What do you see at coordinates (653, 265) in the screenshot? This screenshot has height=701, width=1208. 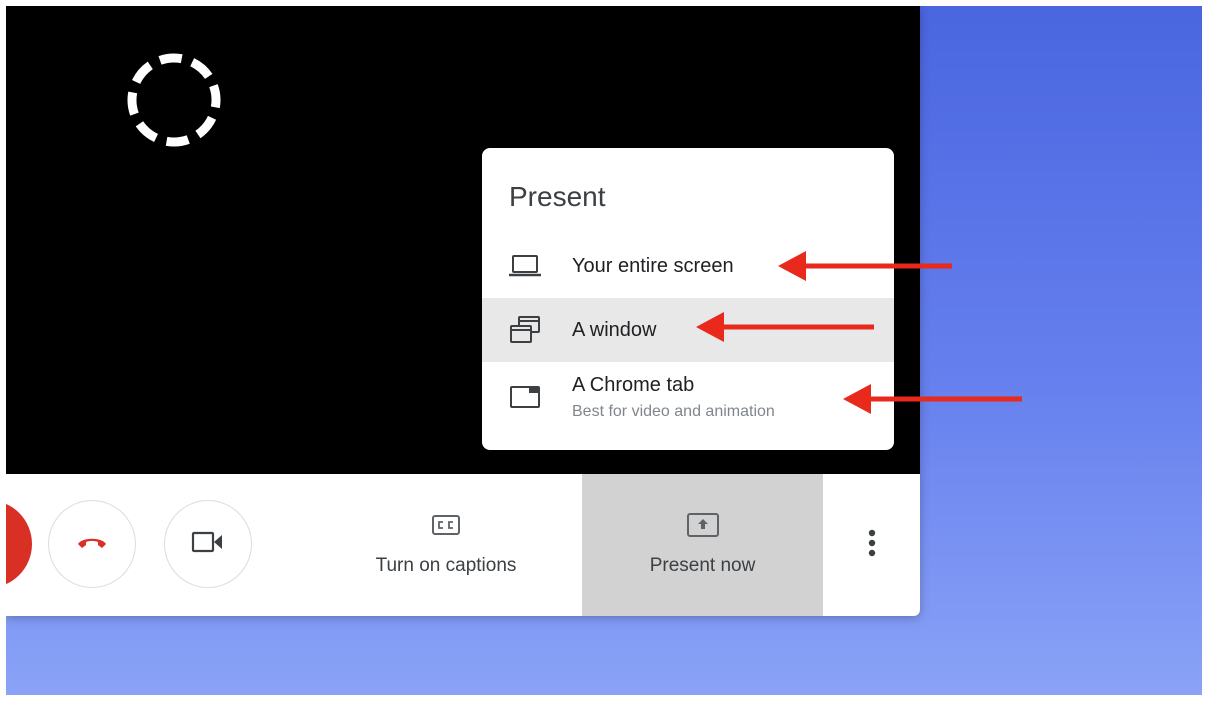 I see `menu-item-label: Your entire screen` at bounding box center [653, 265].